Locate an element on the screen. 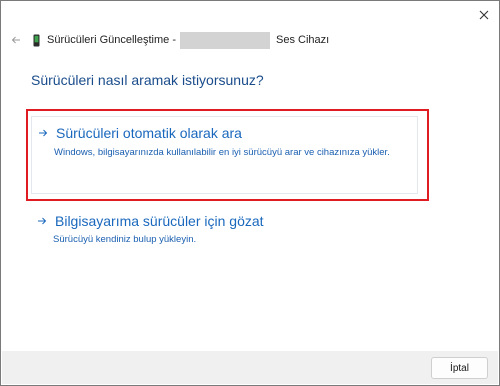 Image resolution: width=500 pixels, height=386 pixels. device-phone-icon is located at coordinates (36, 40).